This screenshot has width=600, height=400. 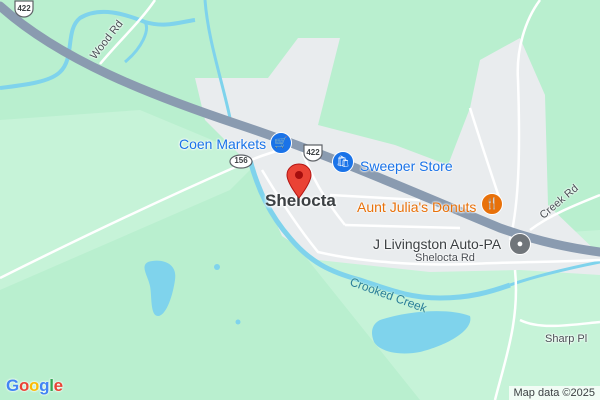 I want to click on map-attribution: Map data ©2025, so click(x=554, y=393).